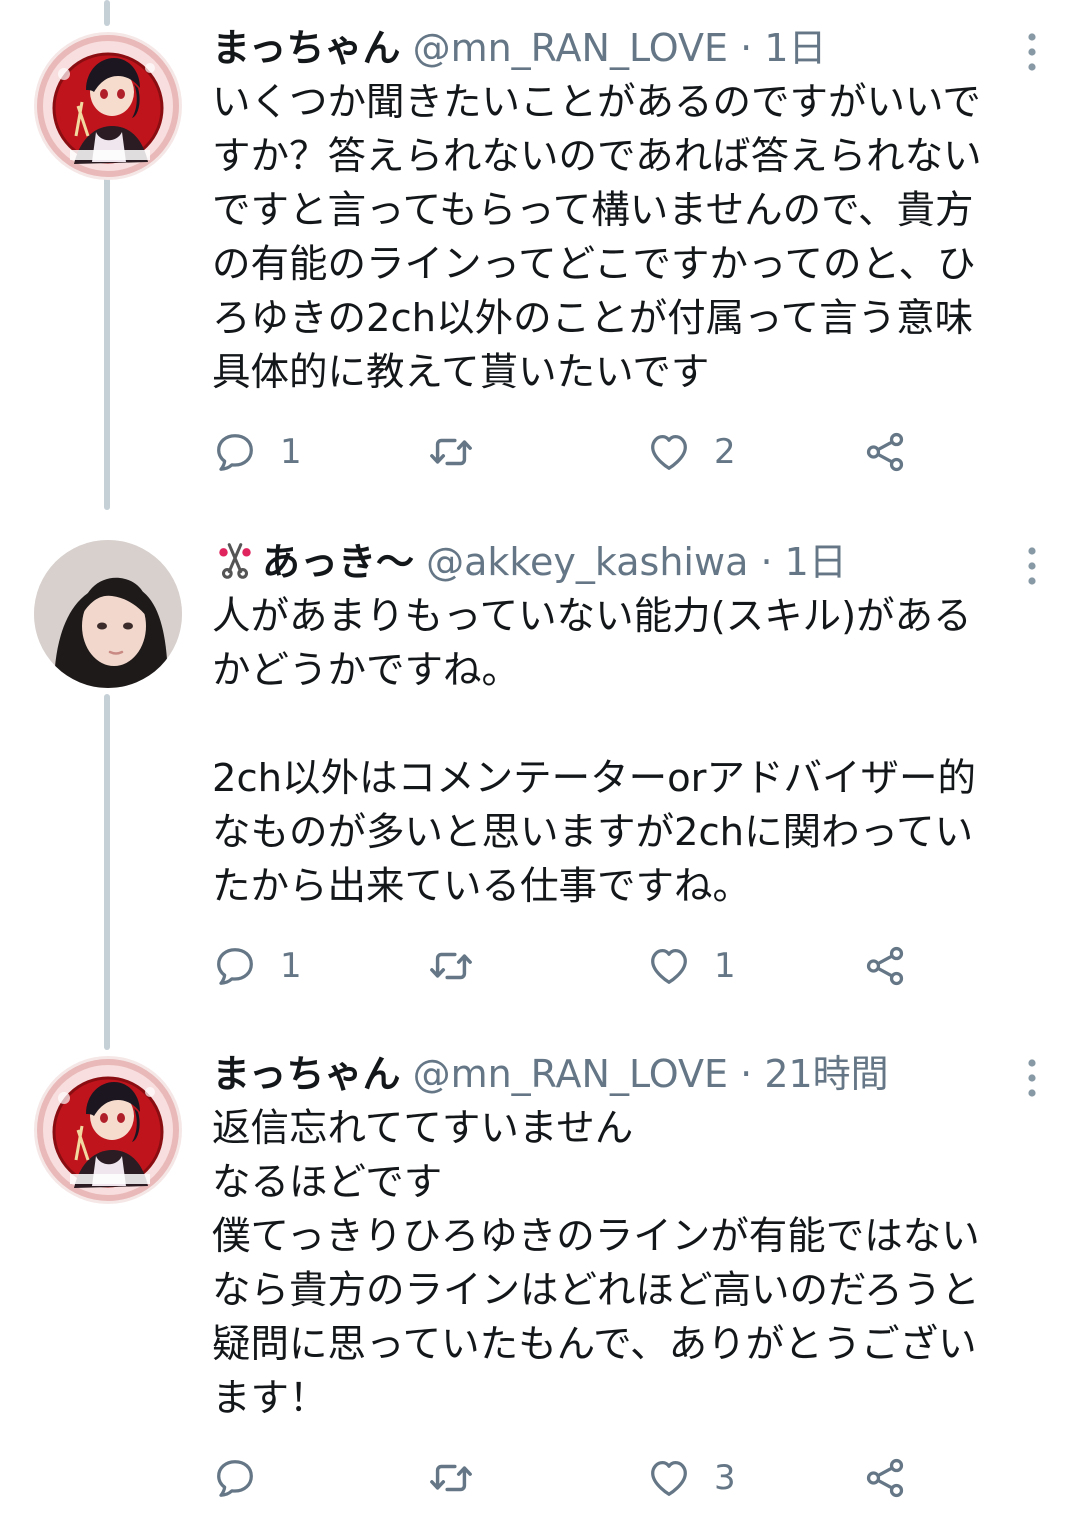 This screenshot has width=1080, height=1524. What do you see at coordinates (587, 562) in the screenshot?
I see `user-handle: @akkey_kashiwa` at bounding box center [587, 562].